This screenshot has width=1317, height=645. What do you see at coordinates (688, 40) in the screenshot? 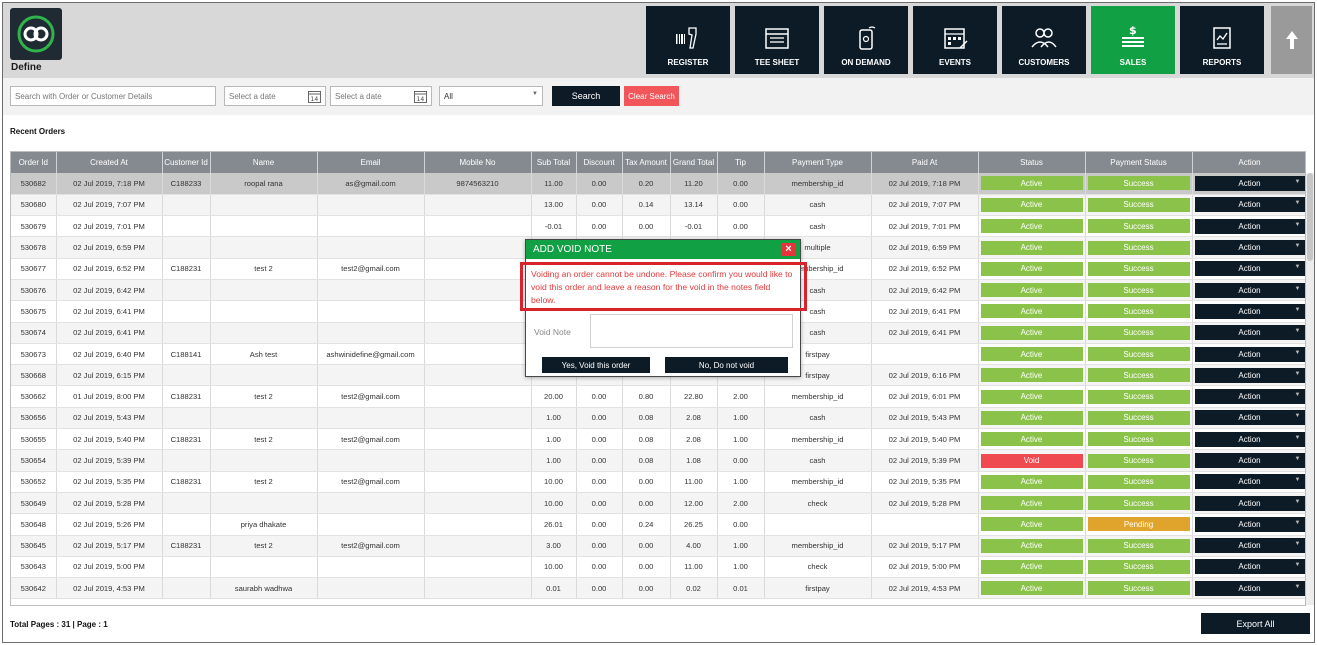
I see `nav-register: REGISTER` at bounding box center [688, 40].